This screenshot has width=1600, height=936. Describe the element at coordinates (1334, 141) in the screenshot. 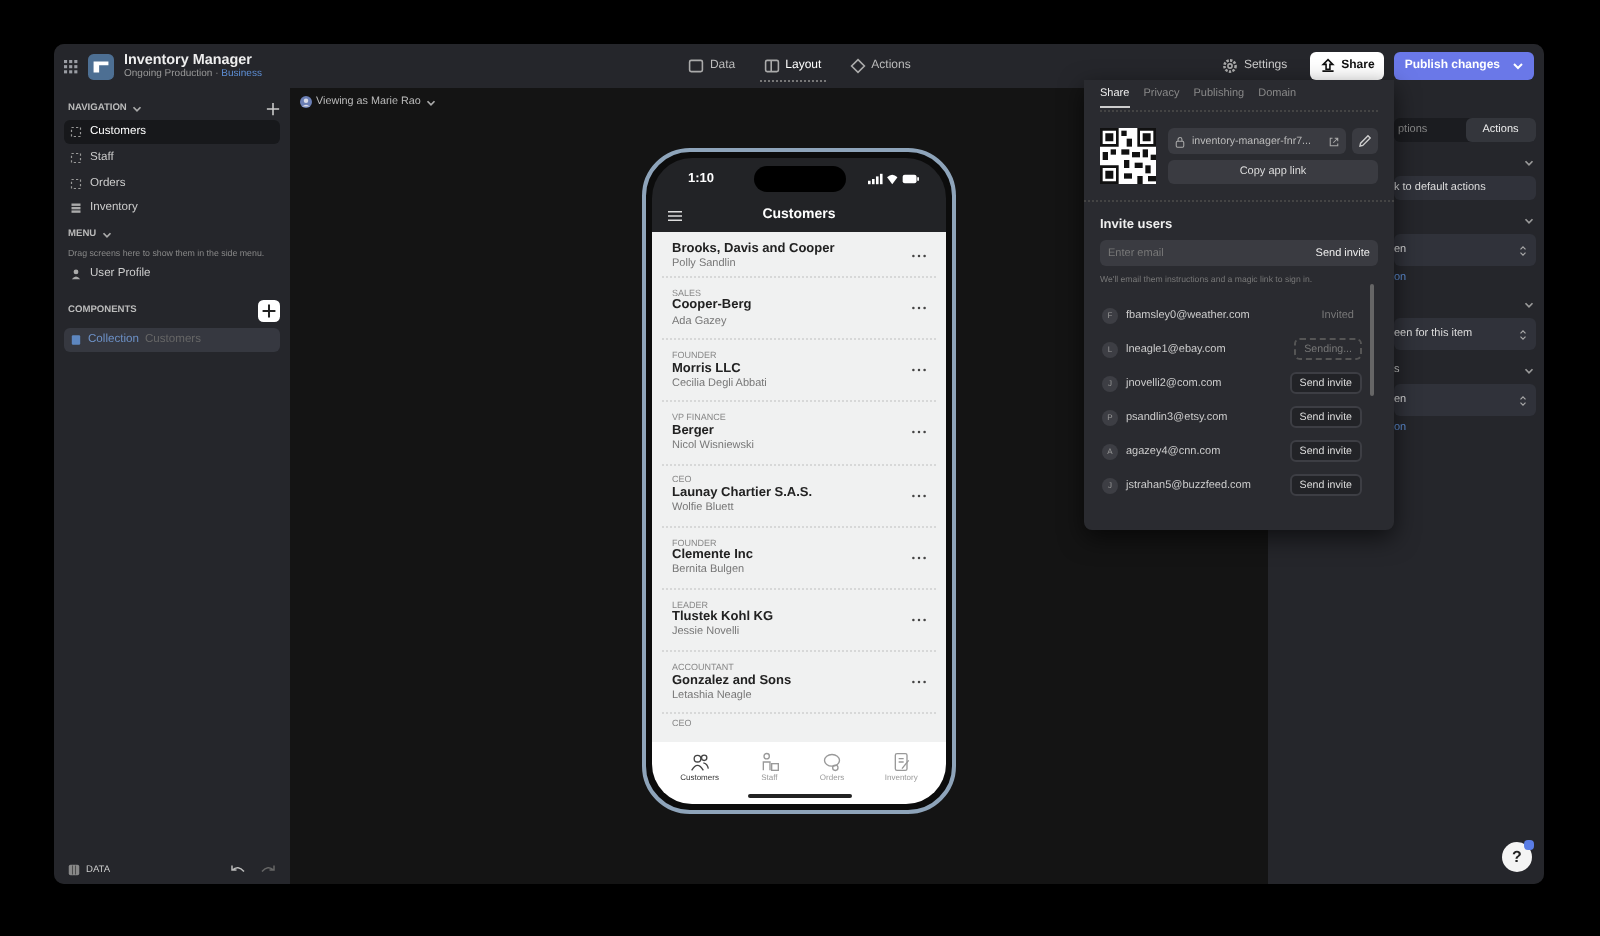

I see `external-link-icon` at that location.